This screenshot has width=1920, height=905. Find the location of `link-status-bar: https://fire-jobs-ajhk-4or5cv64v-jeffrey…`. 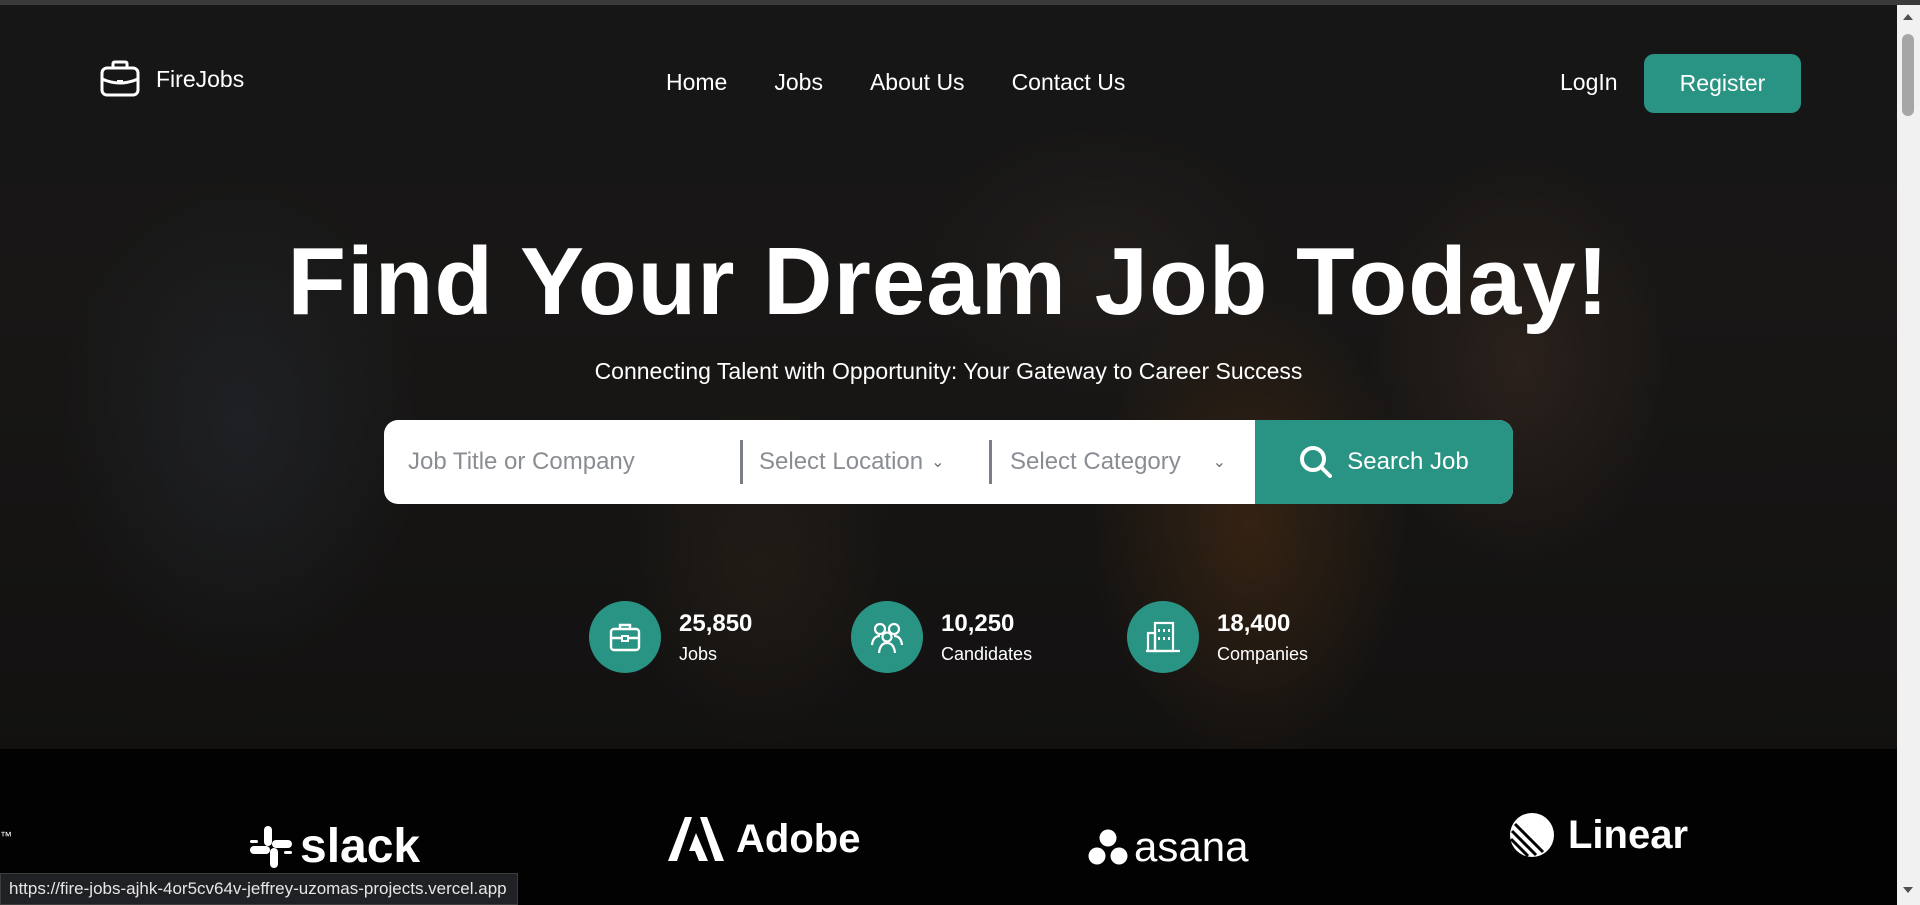

link-status-bar: https://fire-jobs-ajhk-4or5cv64v-jeffrey… is located at coordinates (259, 889).